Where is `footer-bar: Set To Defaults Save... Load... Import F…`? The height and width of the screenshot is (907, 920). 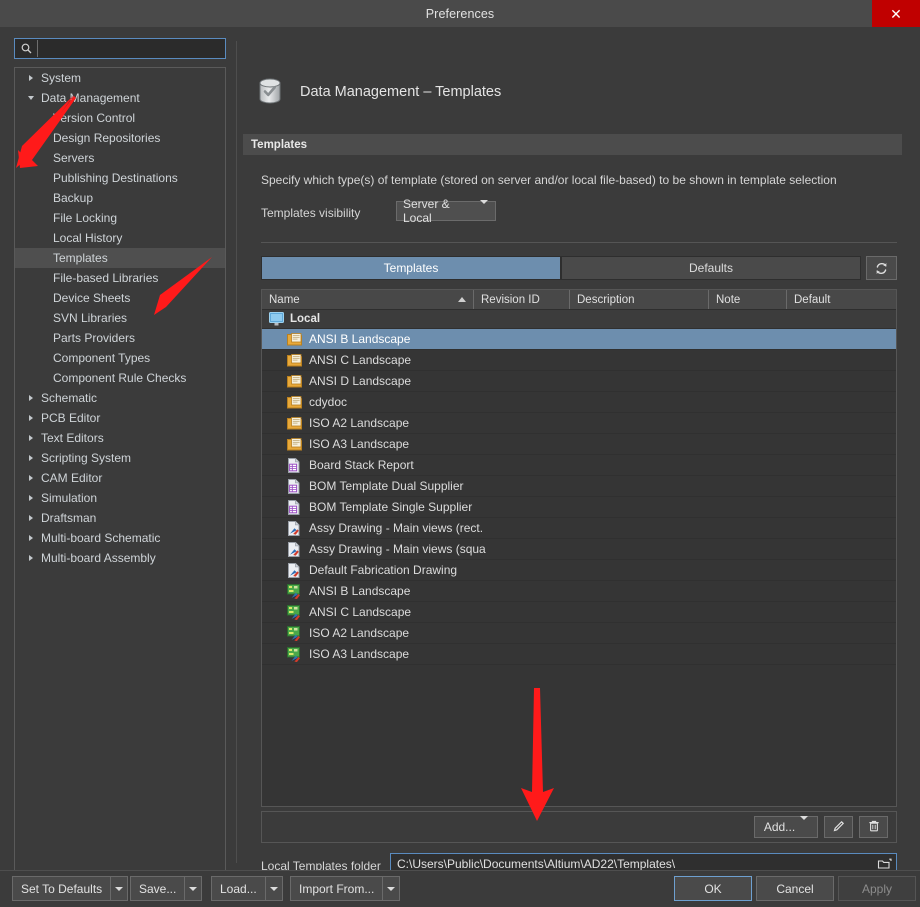
footer-bar: Set To Defaults Save... Load... Import F… is located at coordinates (460, 888).